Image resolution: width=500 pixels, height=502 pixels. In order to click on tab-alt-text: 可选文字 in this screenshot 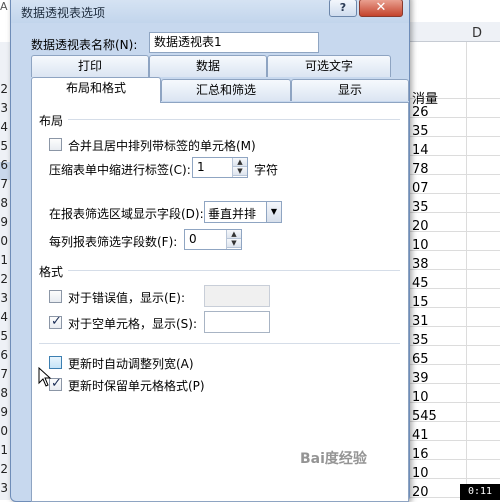, I will do `click(329, 66)`.